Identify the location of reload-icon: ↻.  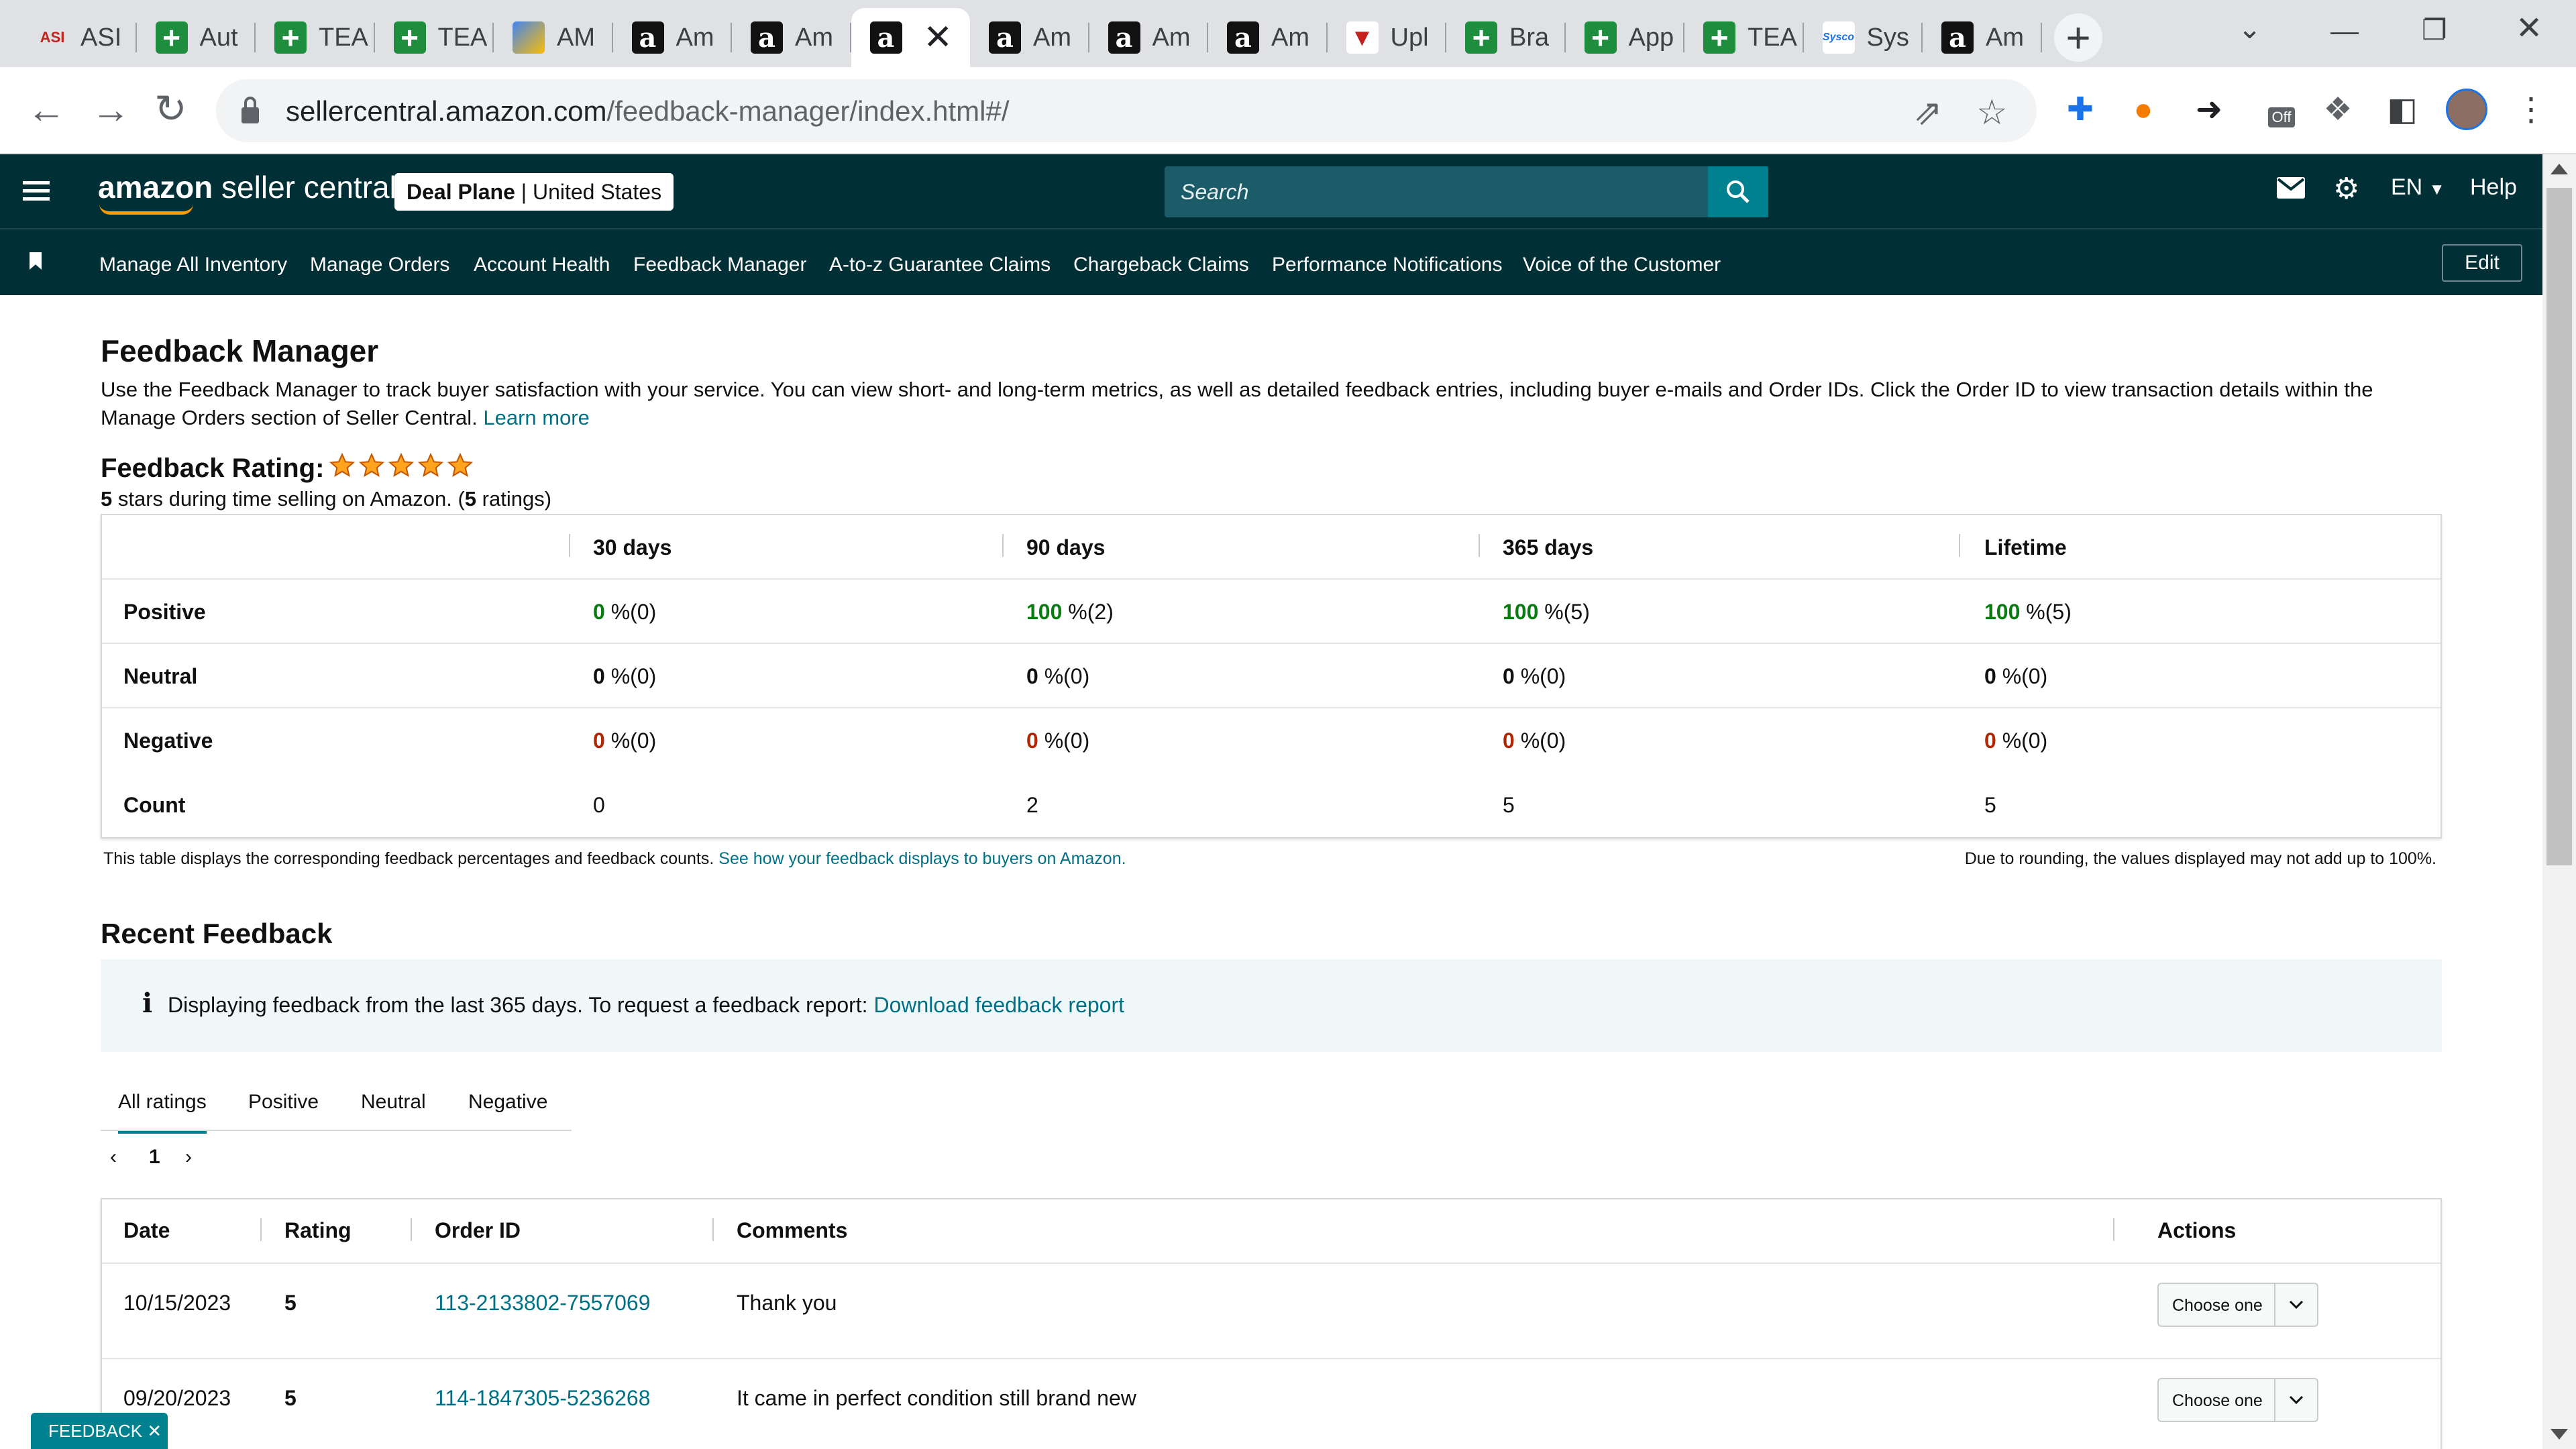
(170, 108).